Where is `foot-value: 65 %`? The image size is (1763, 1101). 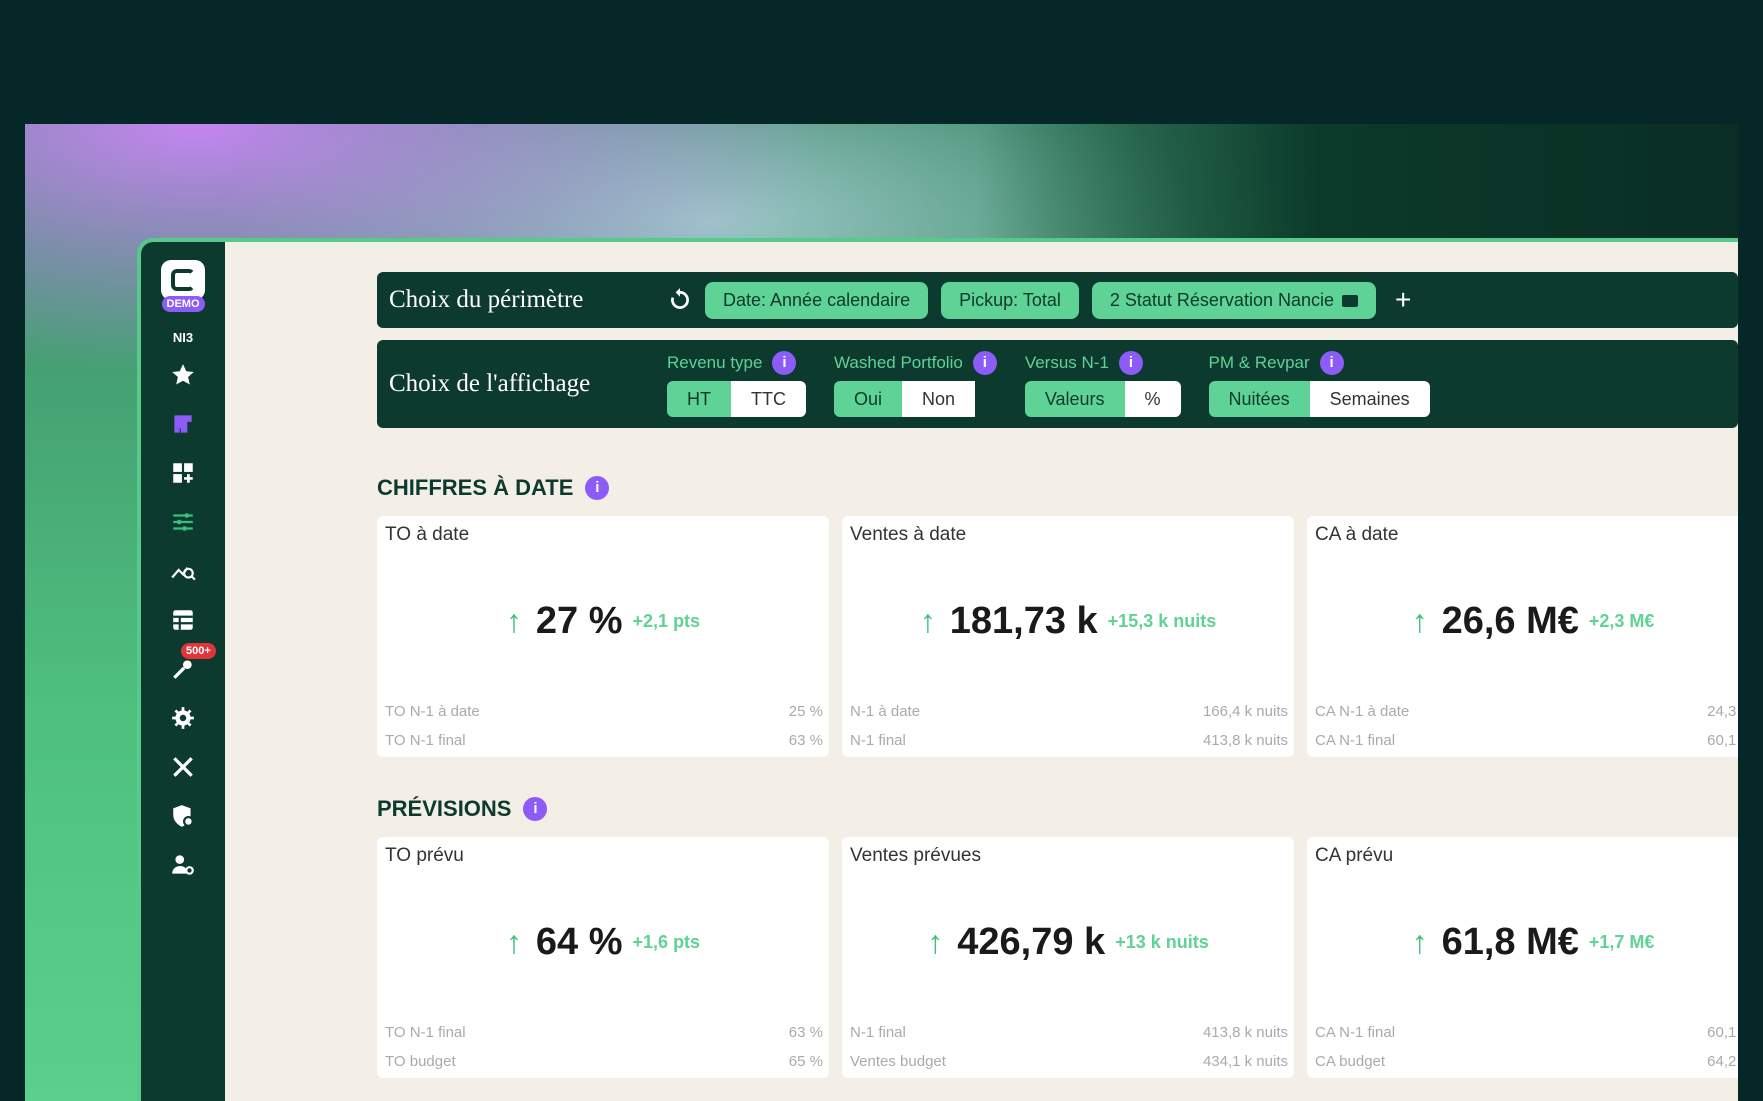 foot-value: 65 % is located at coordinates (805, 1061).